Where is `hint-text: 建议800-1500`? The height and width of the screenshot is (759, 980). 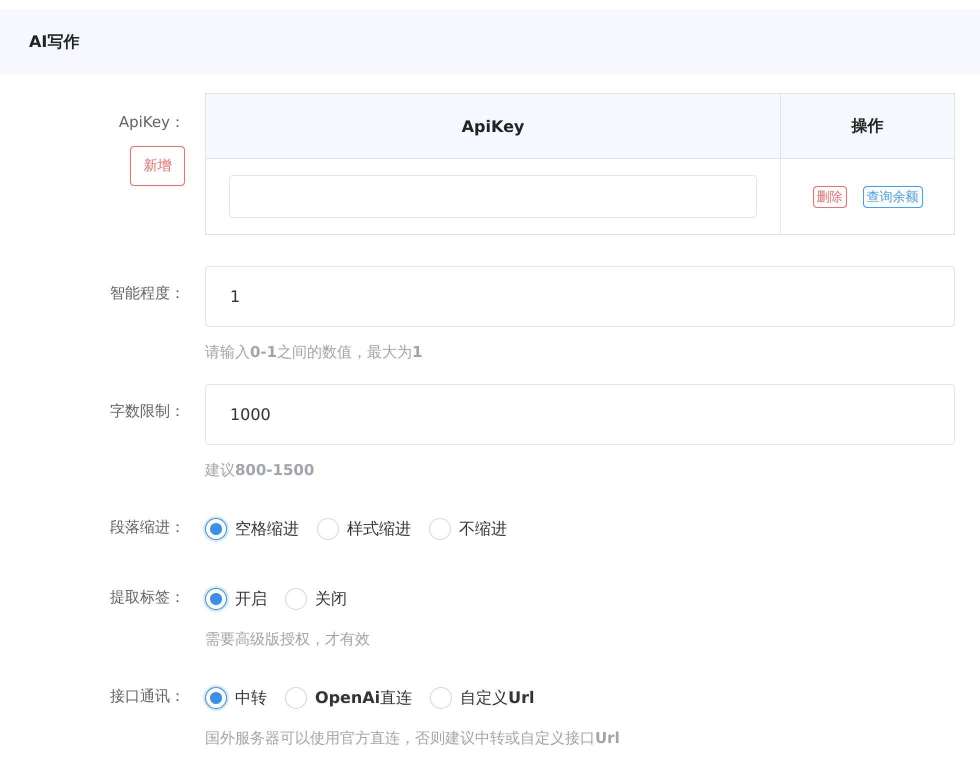 hint-text: 建议800-1500 is located at coordinates (260, 470).